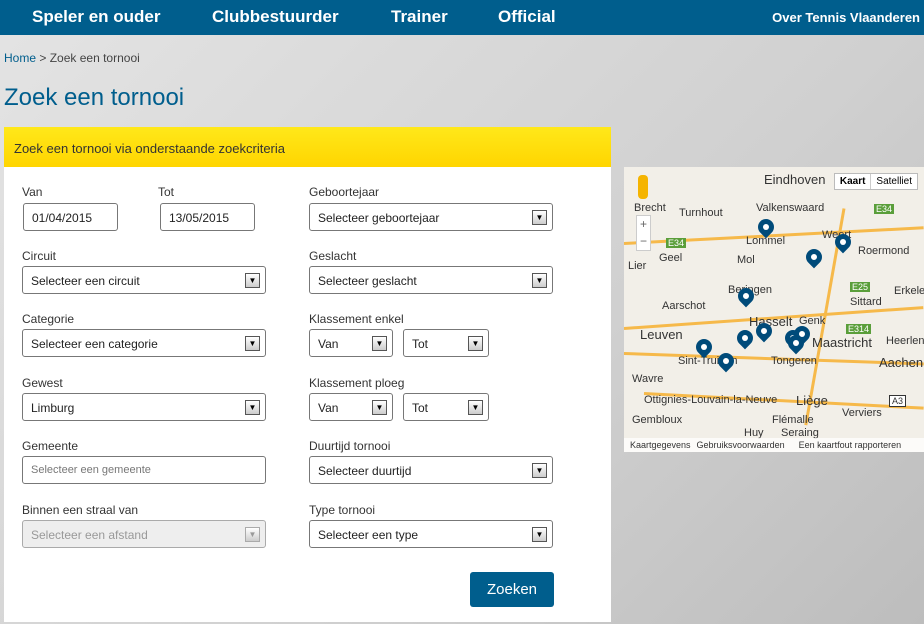  I want to click on selected-value: Selecteer een circuit, so click(85, 281).